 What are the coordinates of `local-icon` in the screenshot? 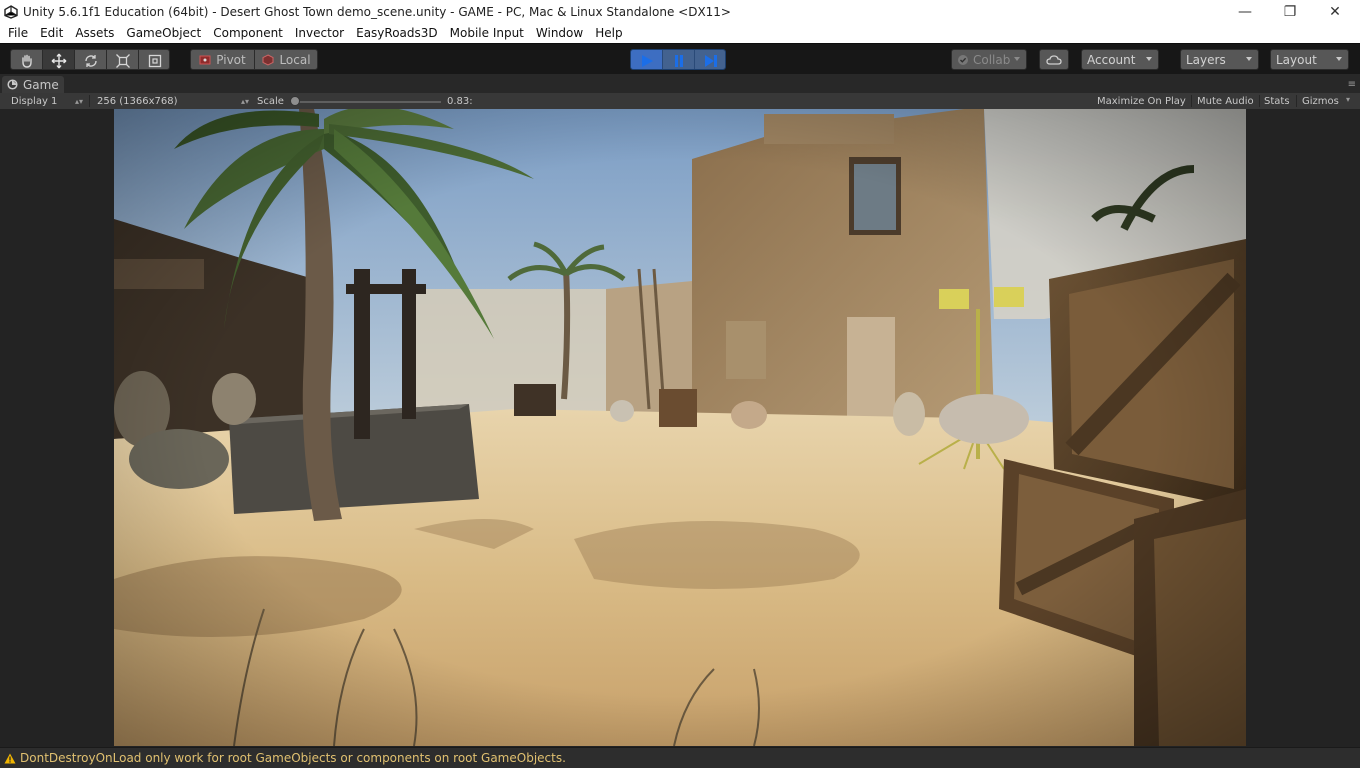 It's located at (268, 59).